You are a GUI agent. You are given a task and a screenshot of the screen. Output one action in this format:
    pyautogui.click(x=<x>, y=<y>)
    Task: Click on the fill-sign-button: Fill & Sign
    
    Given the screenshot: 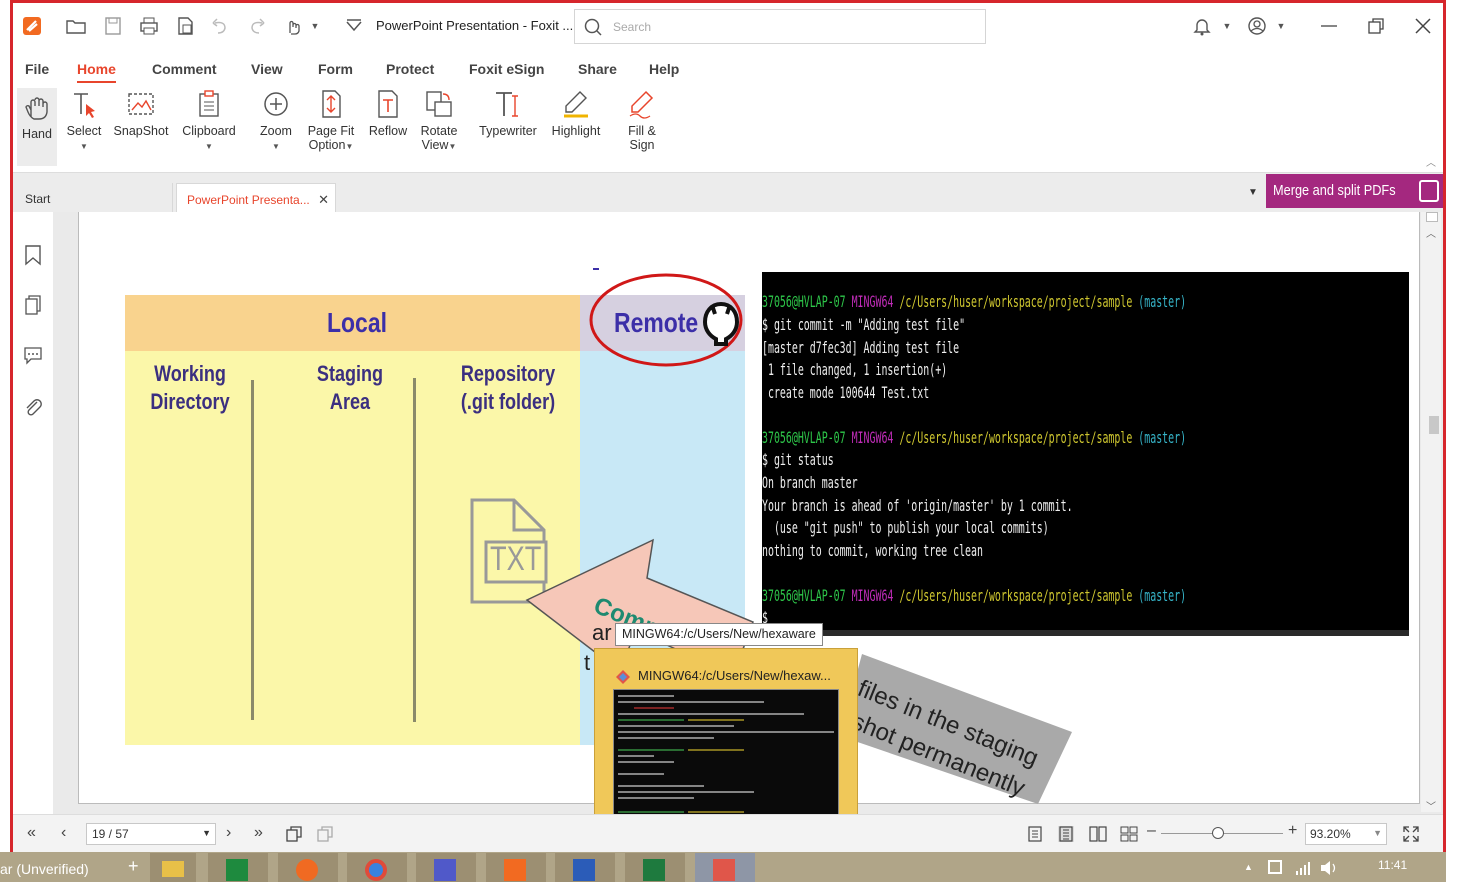 What is the action you would take?
    pyautogui.click(x=642, y=120)
    